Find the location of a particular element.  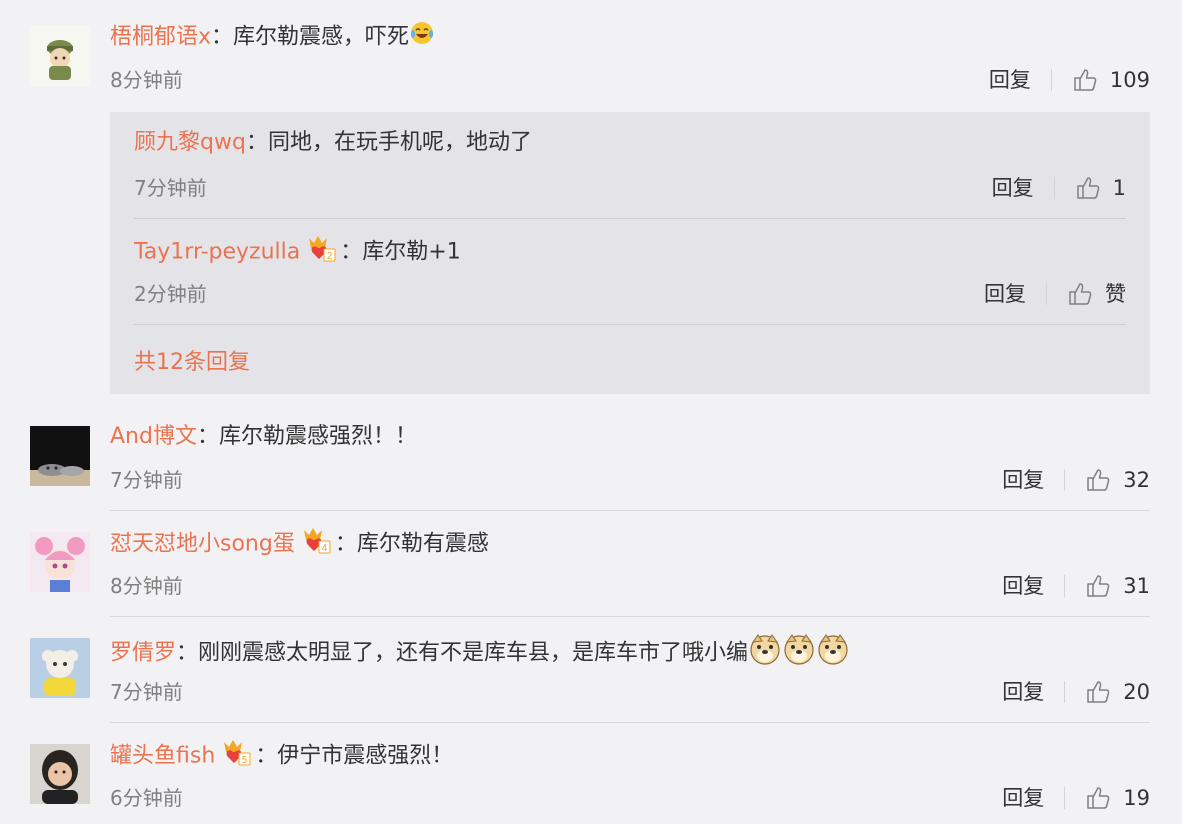

timestamp: 6分钟前 is located at coordinates (146, 798).